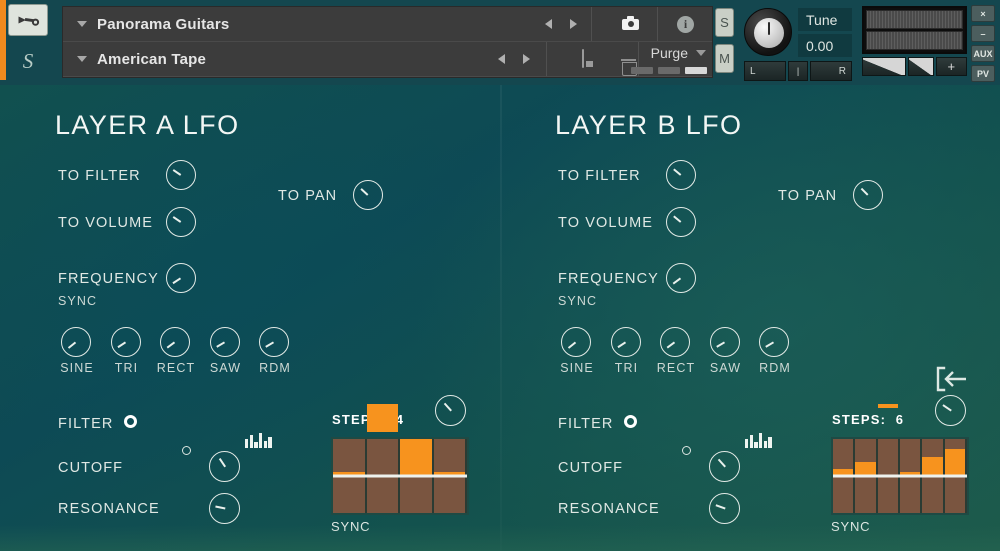  What do you see at coordinates (825, 45) in the screenshot?
I see `tune-value: 0.00` at bounding box center [825, 45].